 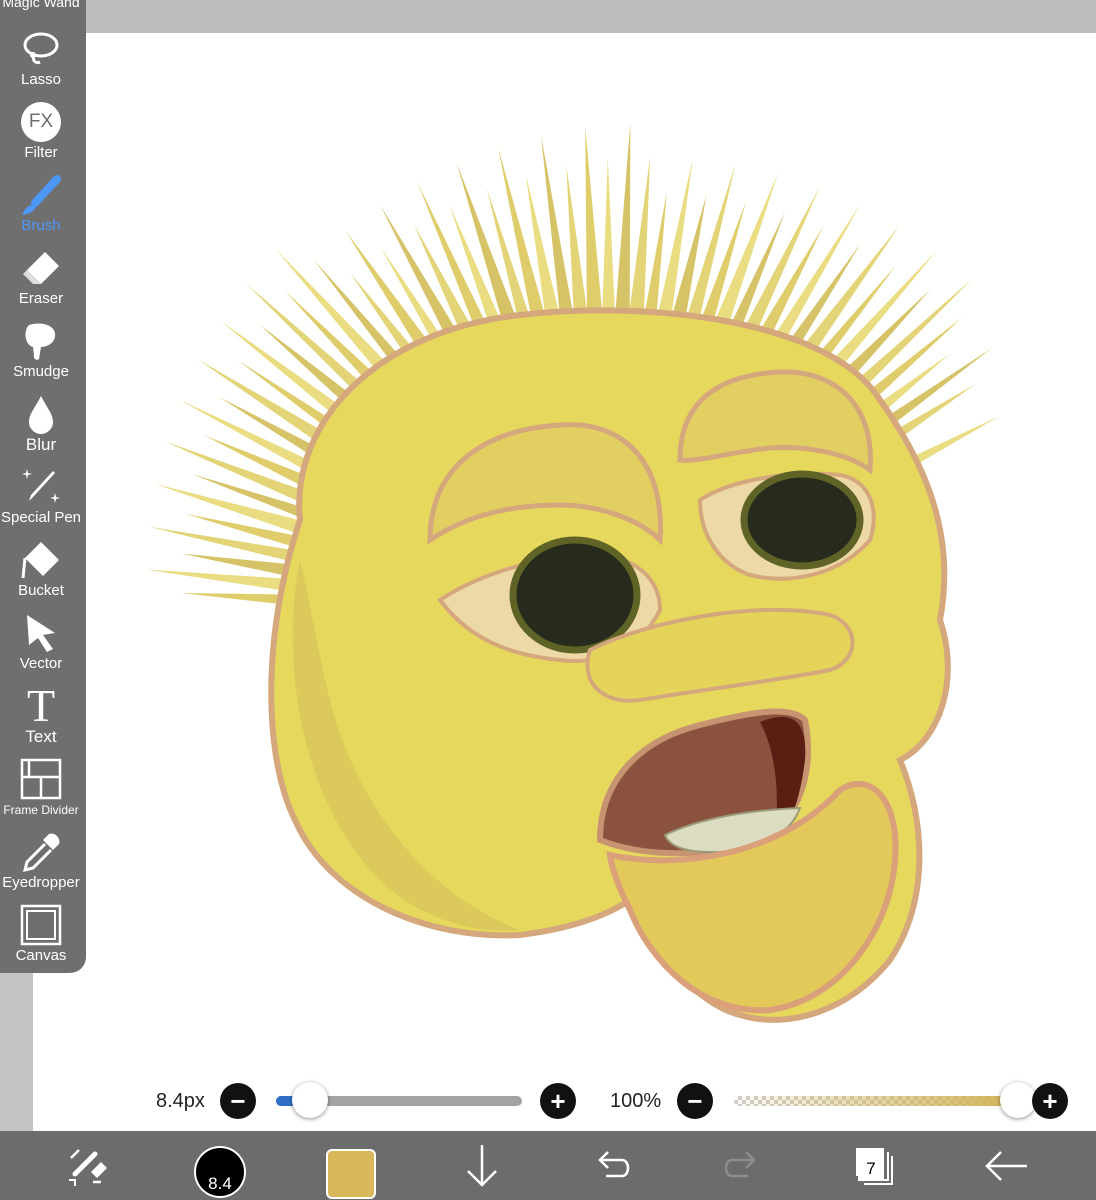 I want to click on download-arrow-icon, so click(x=482, y=1168).